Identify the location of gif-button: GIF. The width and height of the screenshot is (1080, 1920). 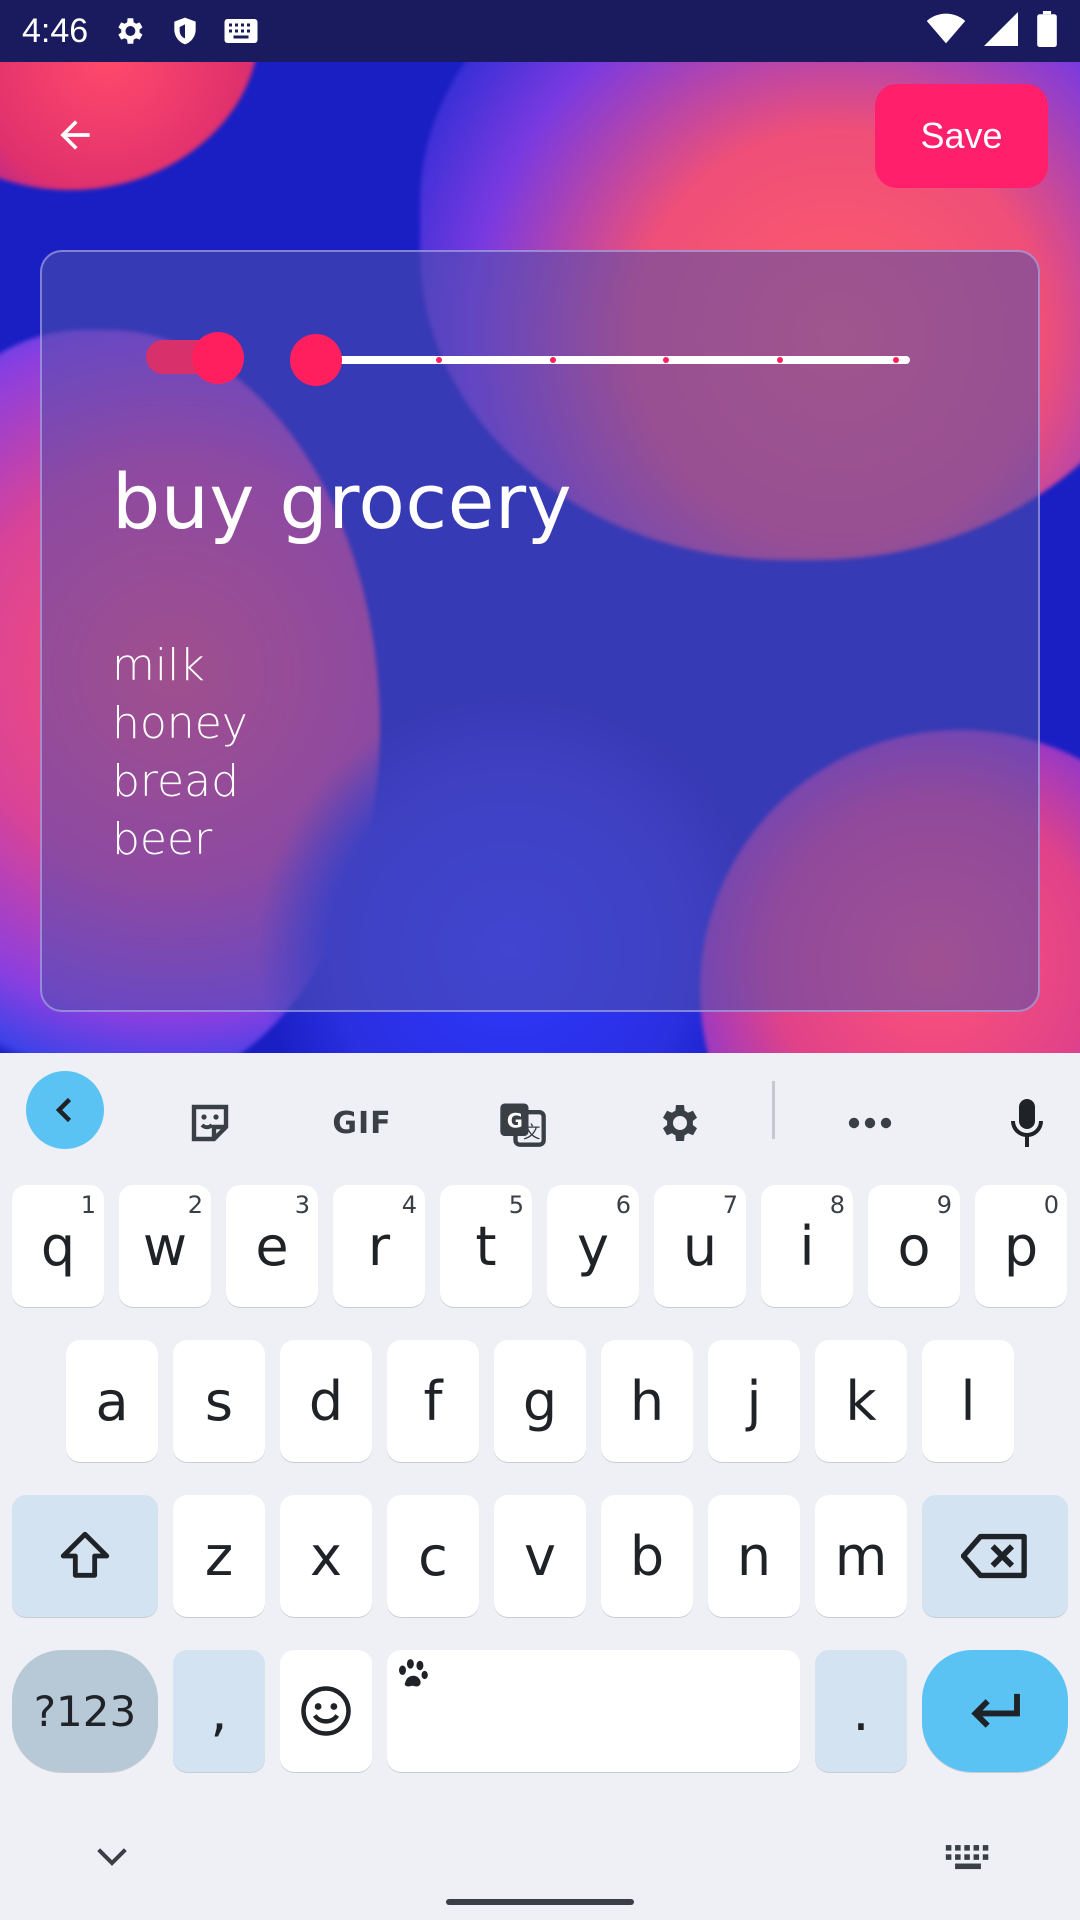
(362, 1123).